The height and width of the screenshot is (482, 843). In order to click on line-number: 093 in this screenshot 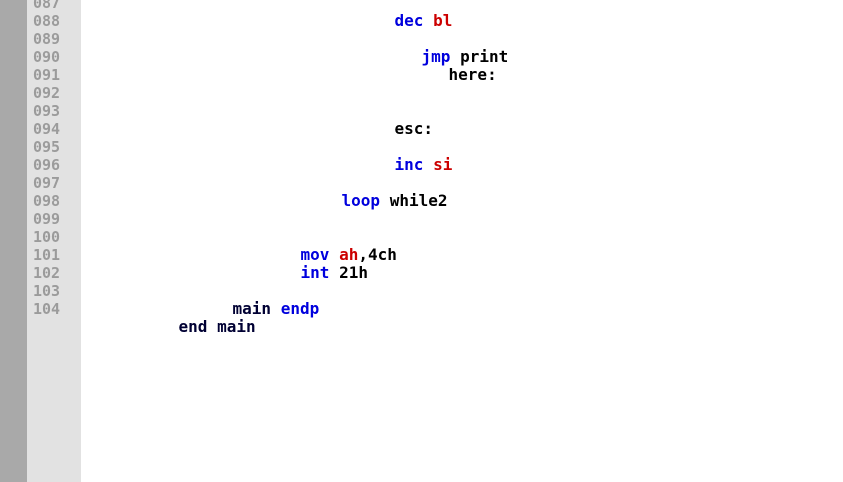, I will do `click(47, 111)`.